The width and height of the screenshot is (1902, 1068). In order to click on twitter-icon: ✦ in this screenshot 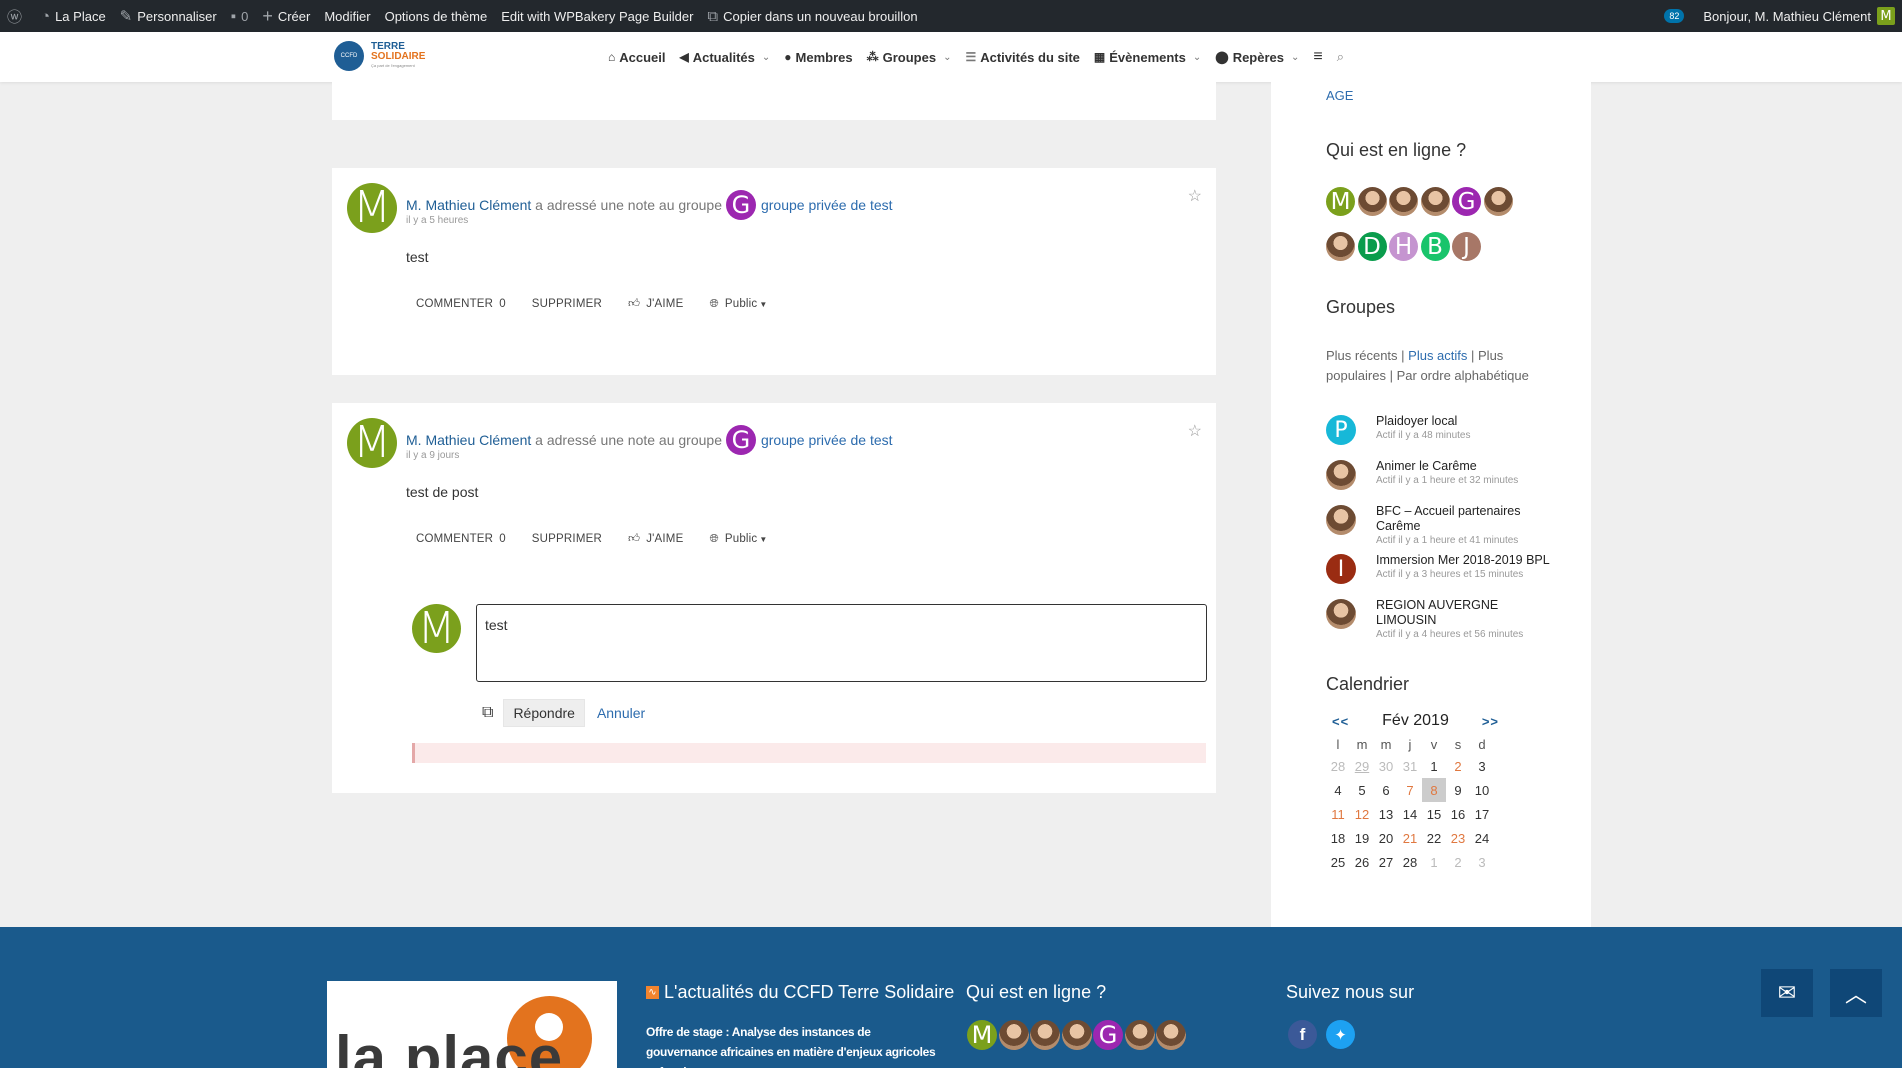, I will do `click(1340, 1034)`.